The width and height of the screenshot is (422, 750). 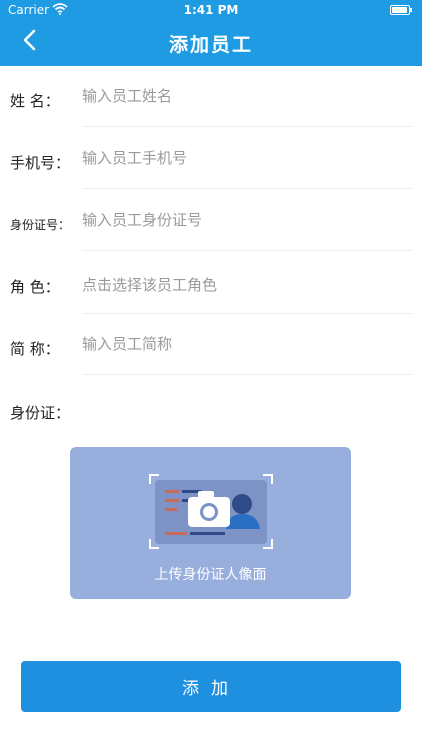 I want to click on status-bar: Carrier 1:41 PM, so click(x=211, y=11).